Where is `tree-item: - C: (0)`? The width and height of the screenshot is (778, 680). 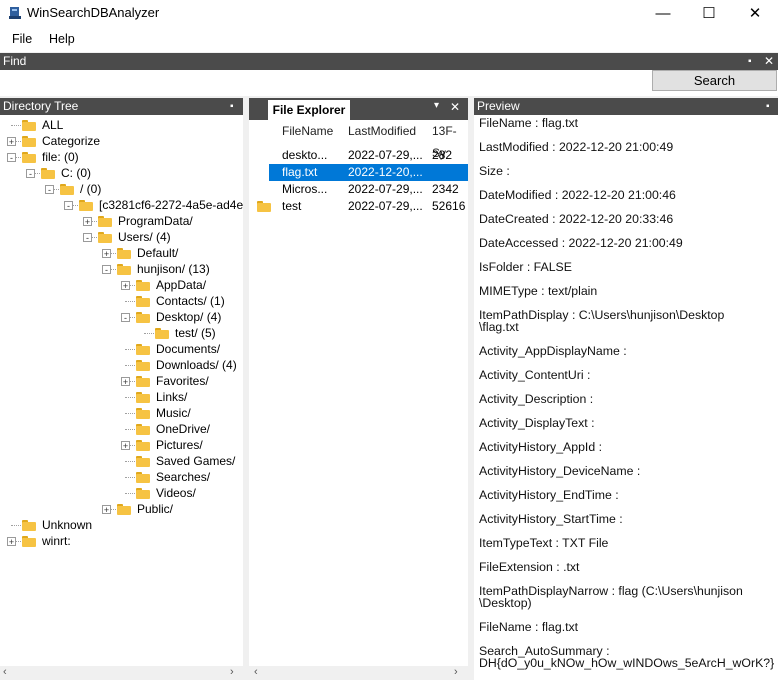 tree-item: - C: (0) is located at coordinates (121, 173).